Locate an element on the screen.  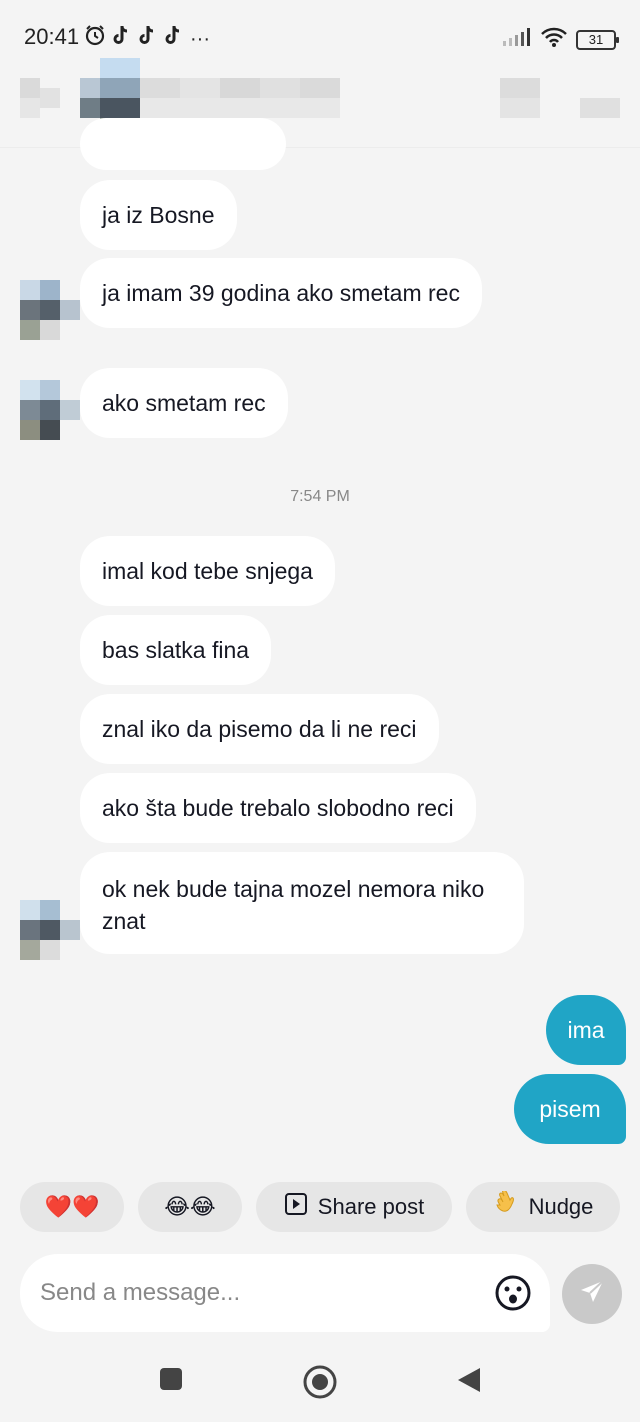
wave-hand-icon is located at coordinates (506, 1206).